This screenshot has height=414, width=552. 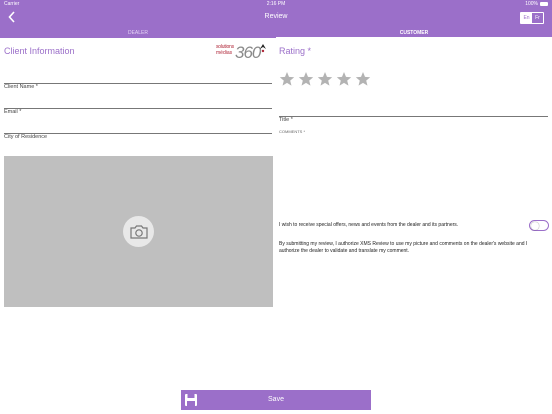 I want to click on rating-heading: Rating *, so click(x=295, y=51).